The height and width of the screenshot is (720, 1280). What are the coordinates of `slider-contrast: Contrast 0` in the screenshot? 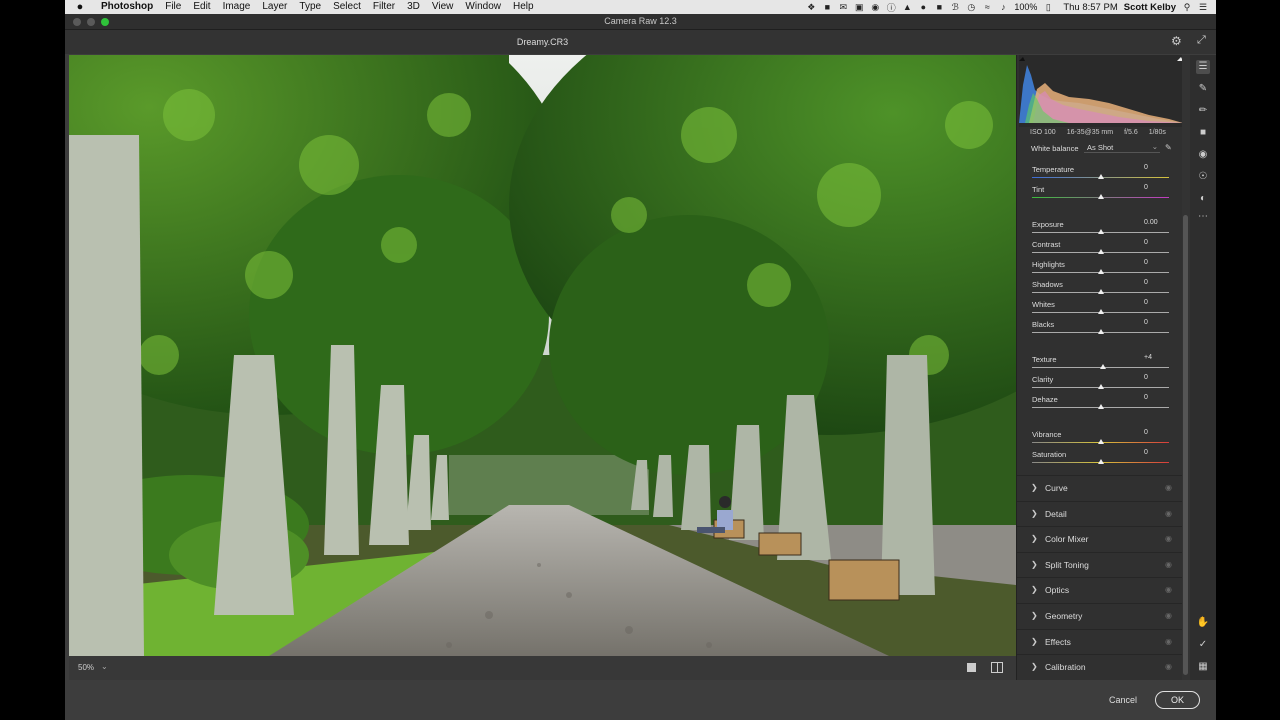 It's located at (1100, 249).